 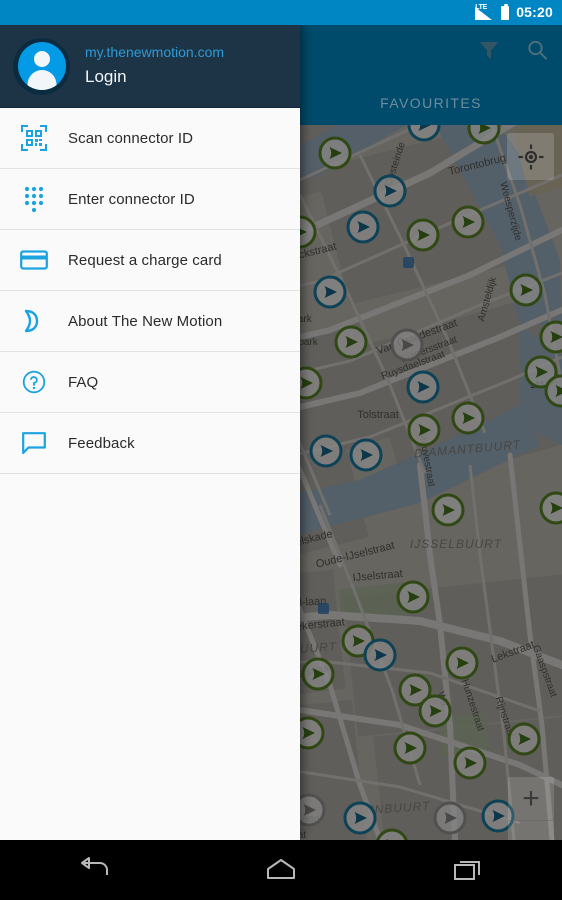 What do you see at coordinates (150, 443) in the screenshot?
I see `drawer-item-feedback: Feedback` at bounding box center [150, 443].